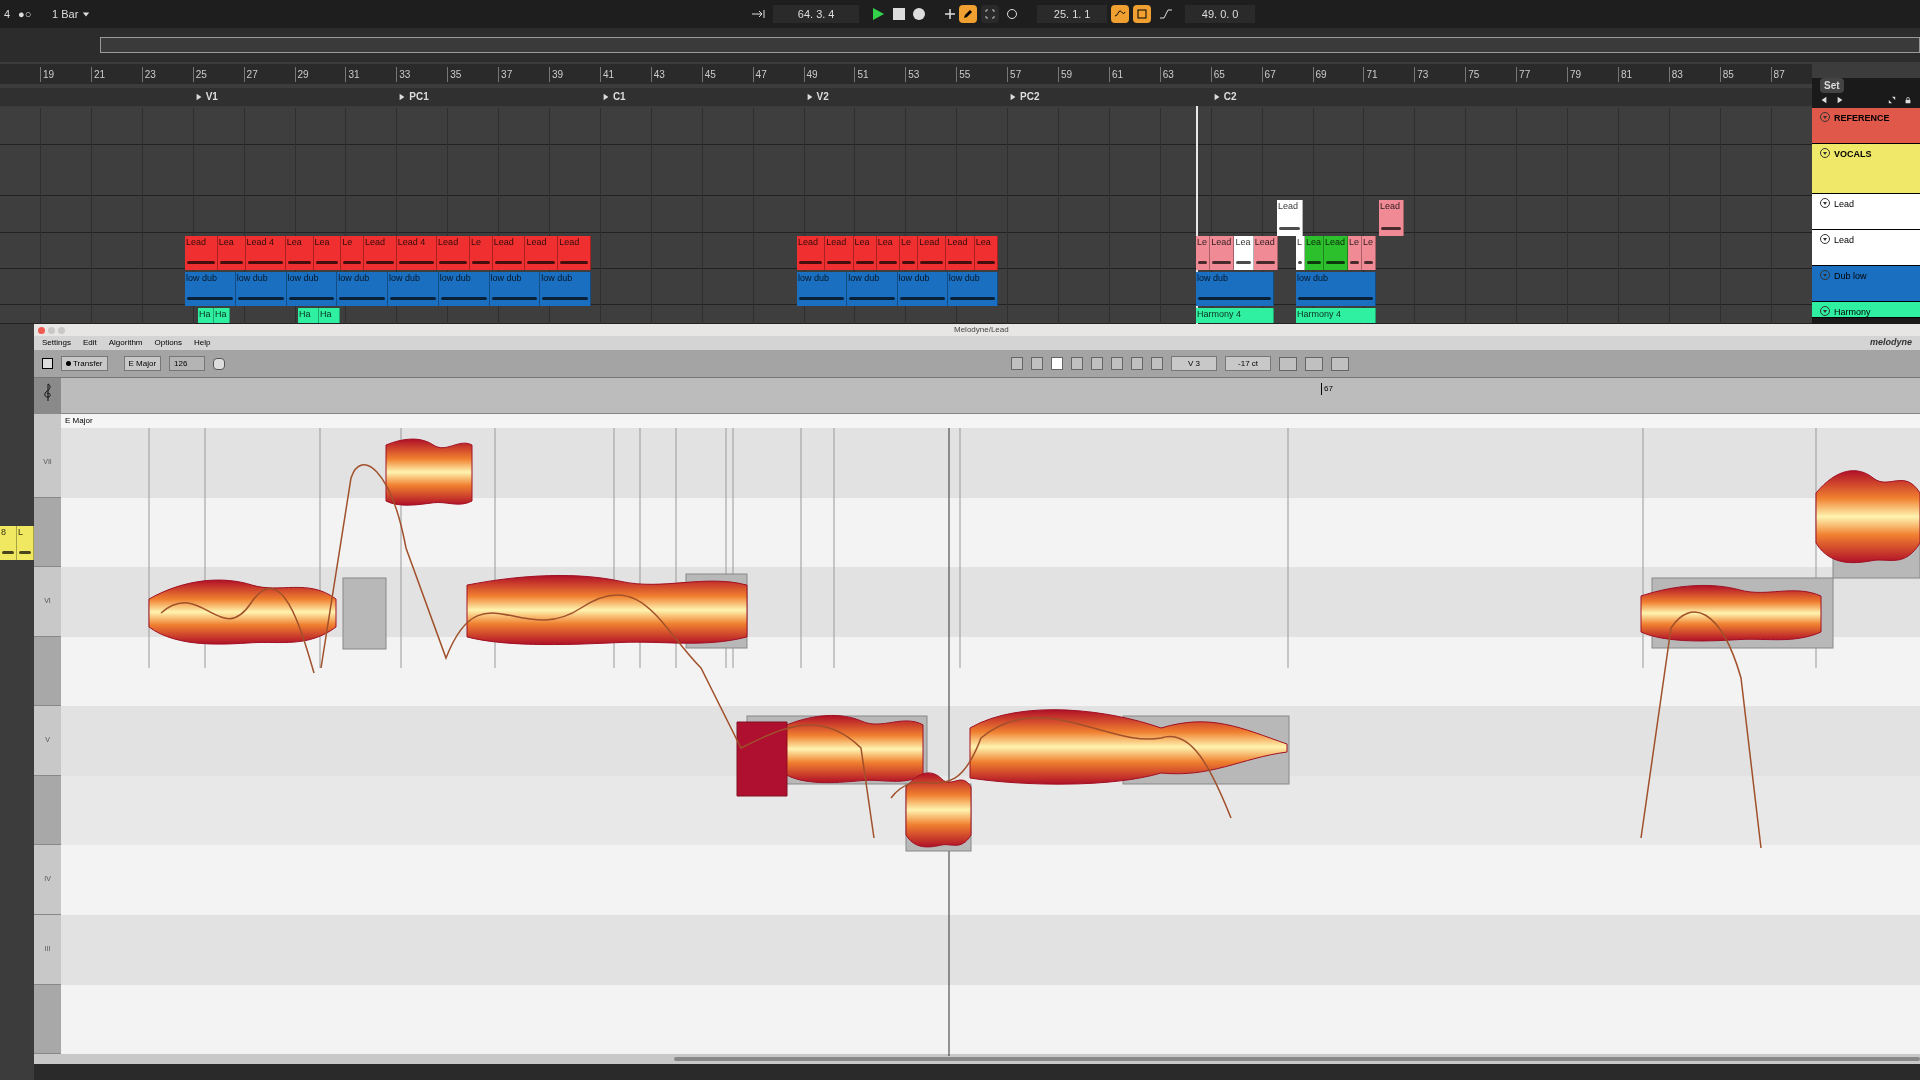 This screenshot has height=1080, width=1920. I want to click on menu-item: Algorithm, so click(125, 343).